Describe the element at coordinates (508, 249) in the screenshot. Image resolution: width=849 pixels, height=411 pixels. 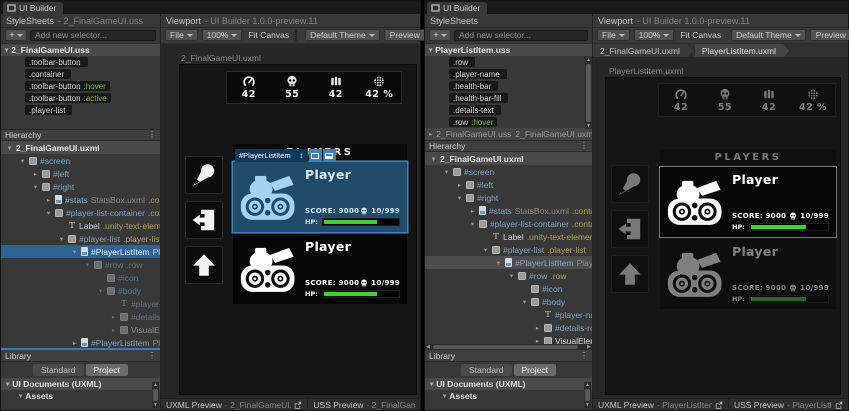
I see `hierarchy-row: ▾ #player-list .player-list` at that location.